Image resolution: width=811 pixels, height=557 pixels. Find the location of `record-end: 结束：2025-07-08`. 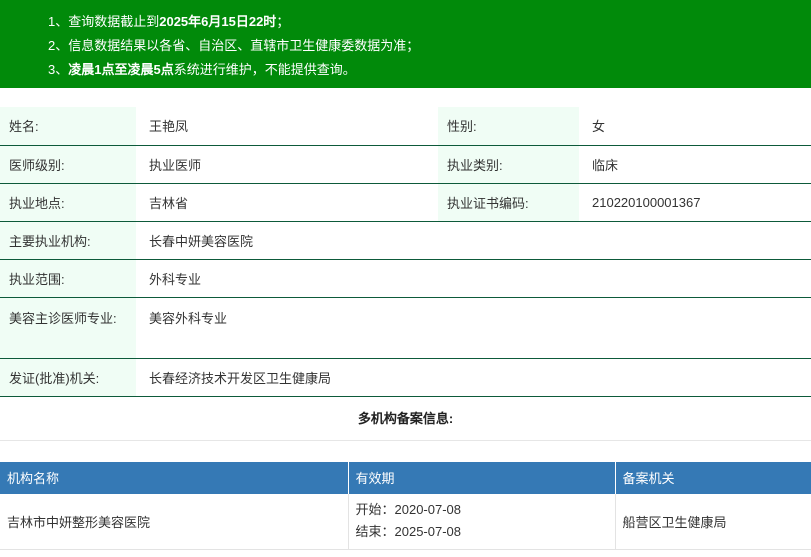

record-end: 结束：2025-07-08 is located at coordinates (408, 531).